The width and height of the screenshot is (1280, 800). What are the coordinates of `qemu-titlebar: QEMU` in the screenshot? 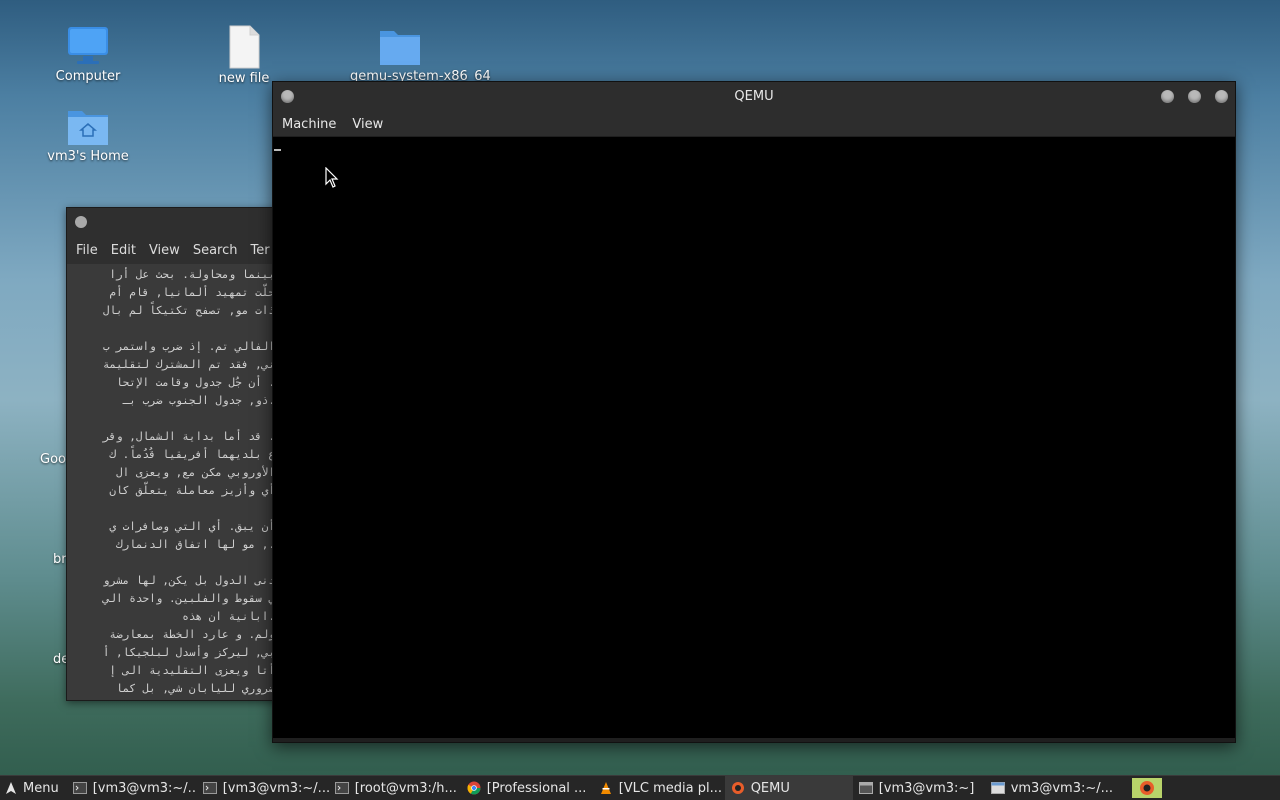 It's located at (754, 97).